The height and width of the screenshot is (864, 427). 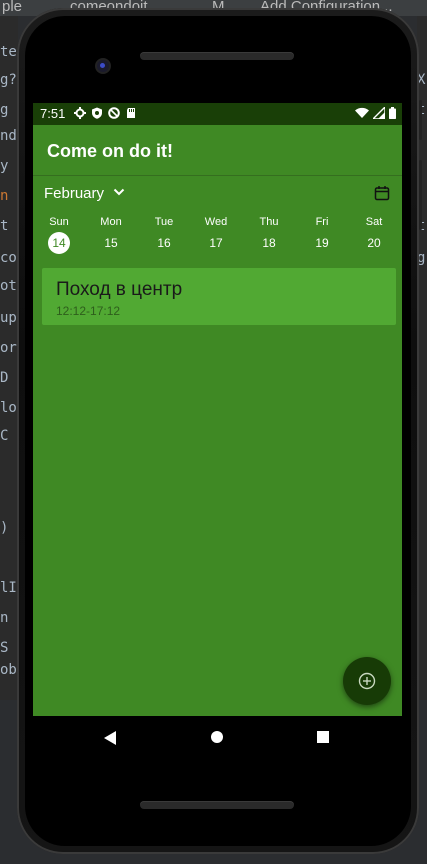 What do you see at coordinates (362, 112) in the screenshot?
I see `wifi-icon` at bounding box center [362, 112].